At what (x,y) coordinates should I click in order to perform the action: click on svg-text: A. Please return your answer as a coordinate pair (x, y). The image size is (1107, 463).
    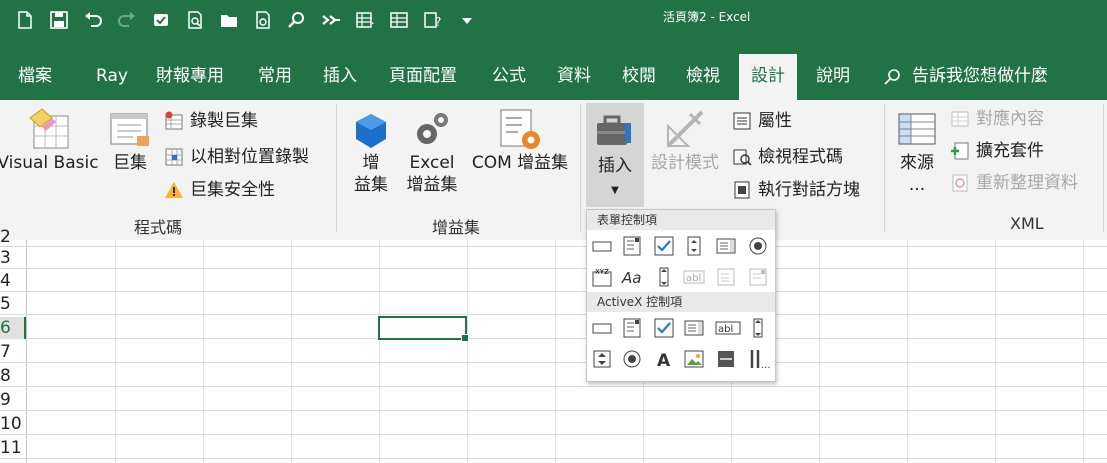
    Looking at the image, I should click on (664, 360).